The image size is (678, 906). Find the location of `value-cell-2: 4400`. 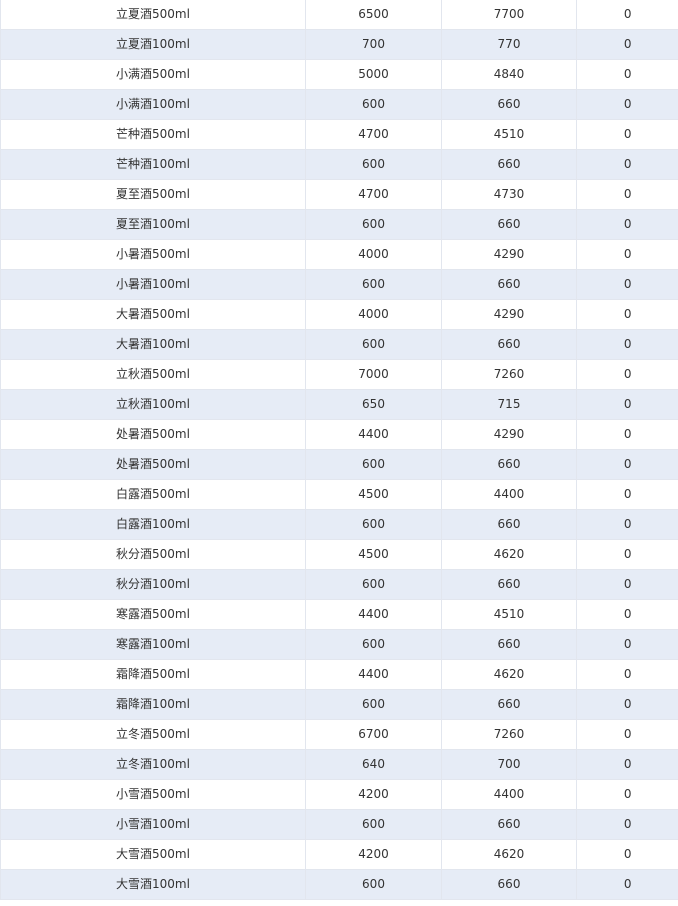

value-cell-2: 4400 is located at coordinates (509, 794).